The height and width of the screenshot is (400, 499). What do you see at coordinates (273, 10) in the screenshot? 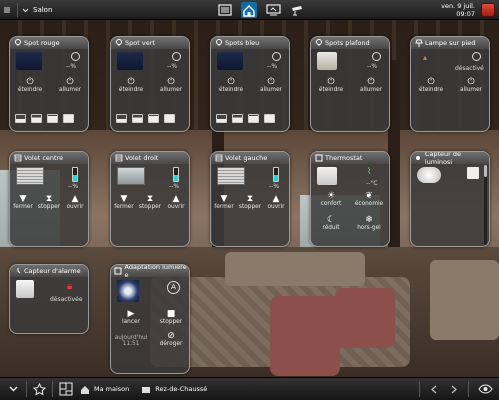
I see `screen-icon` at bounding box center [273, 10].